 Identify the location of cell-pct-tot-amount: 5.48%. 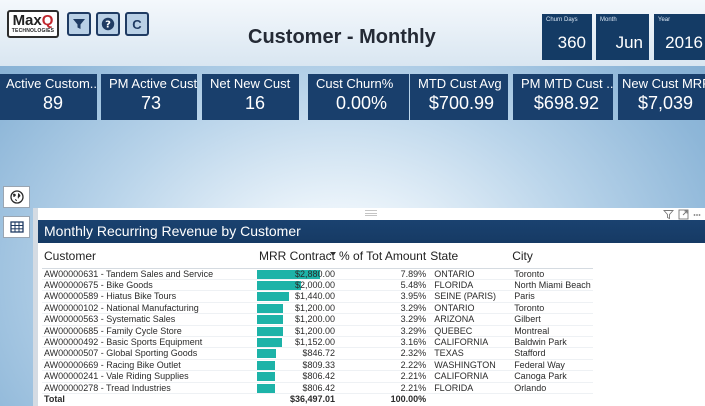
(383, 285).